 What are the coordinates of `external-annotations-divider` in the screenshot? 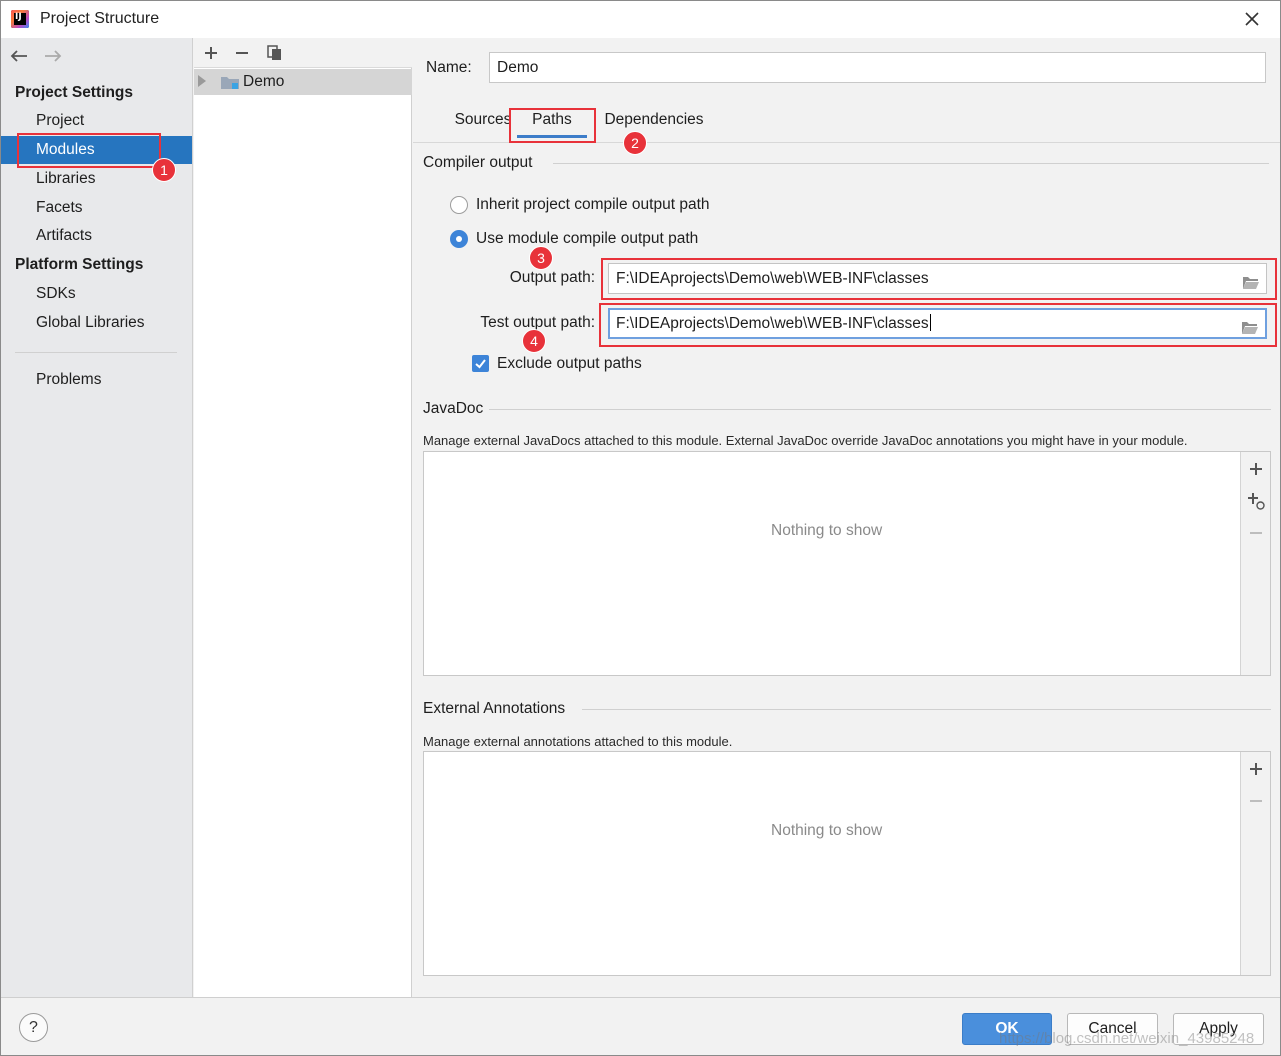 It's located at (926, 709).